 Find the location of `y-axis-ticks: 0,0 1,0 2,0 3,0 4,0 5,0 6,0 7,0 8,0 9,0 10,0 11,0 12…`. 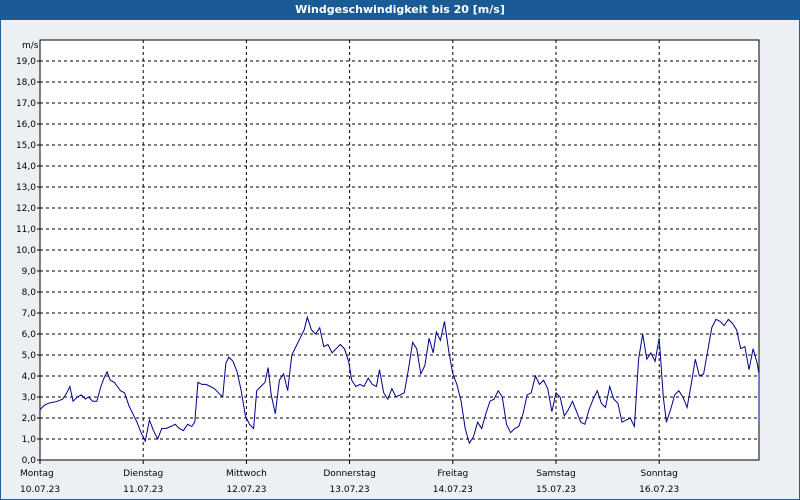

y-axis-ticks: 0,0 1,0 2,0 3,0 4,0 5,0 6,0 7,0 8,0 9,0 10,0 11,0 12… is located at coordinates (28, 261).